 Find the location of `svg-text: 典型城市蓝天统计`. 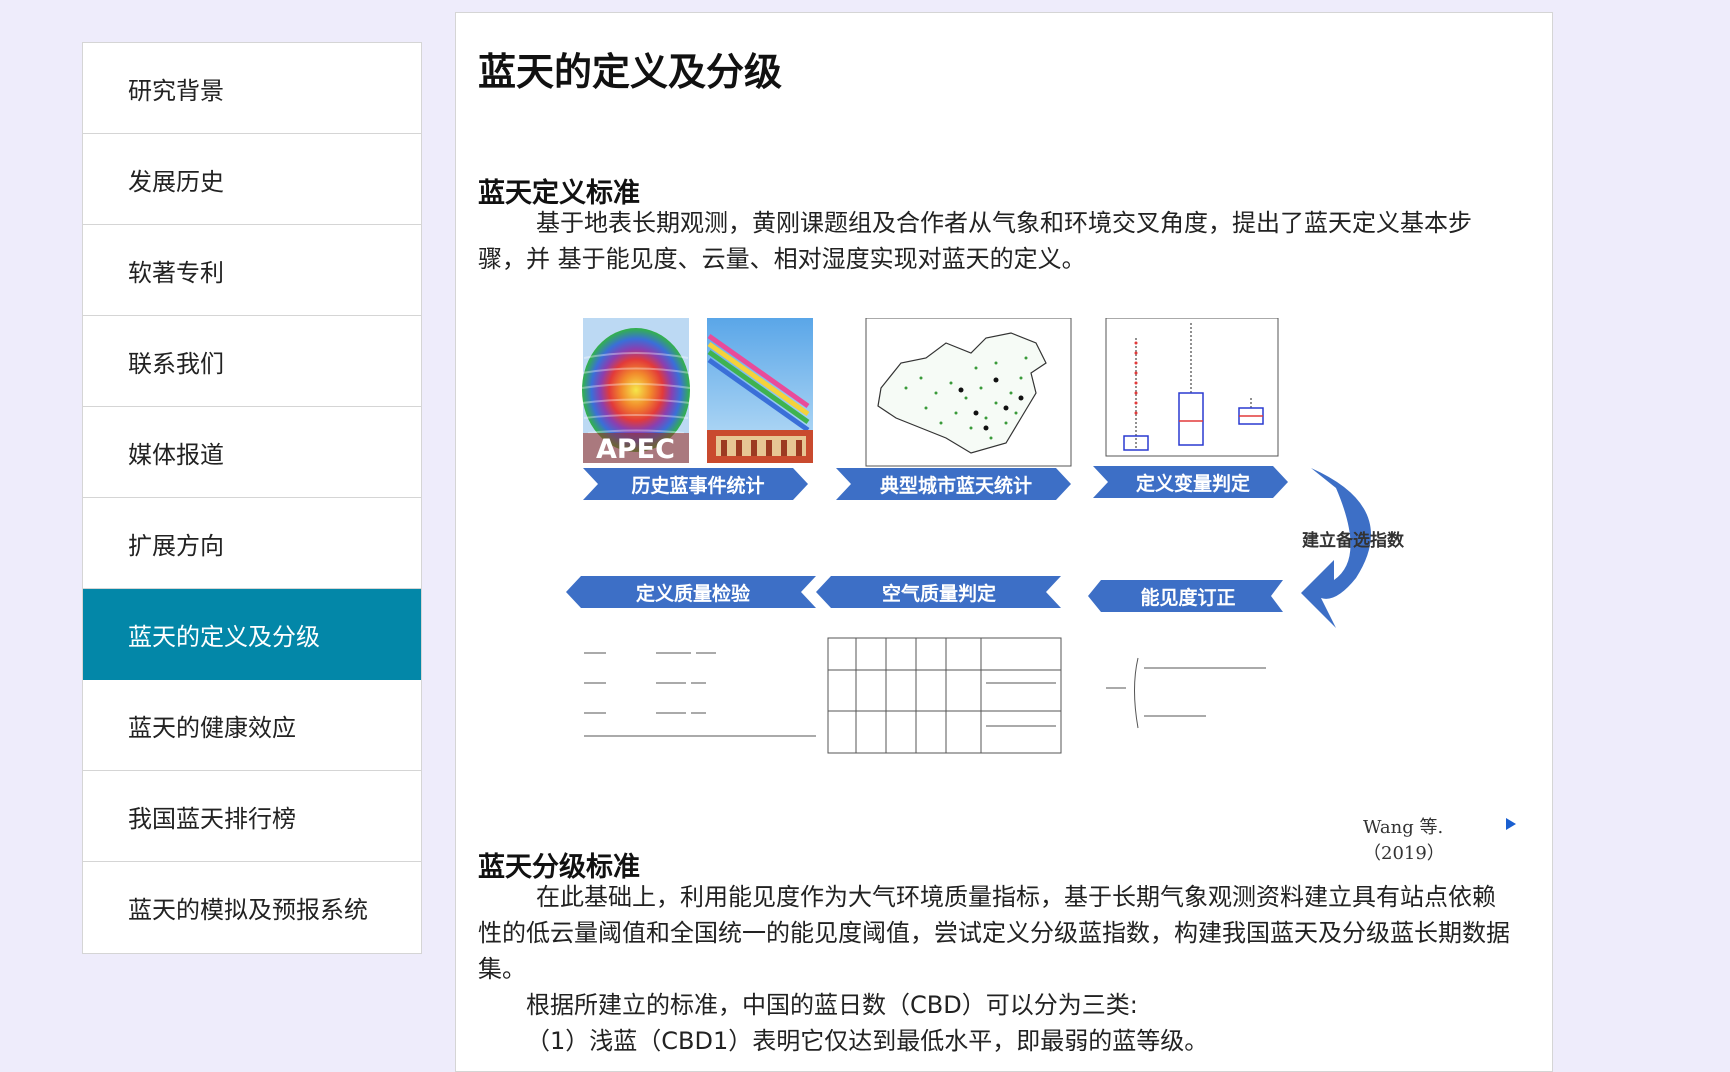

svg-text: 典型城市蓝天统计 is located at coordinates (956, 485).